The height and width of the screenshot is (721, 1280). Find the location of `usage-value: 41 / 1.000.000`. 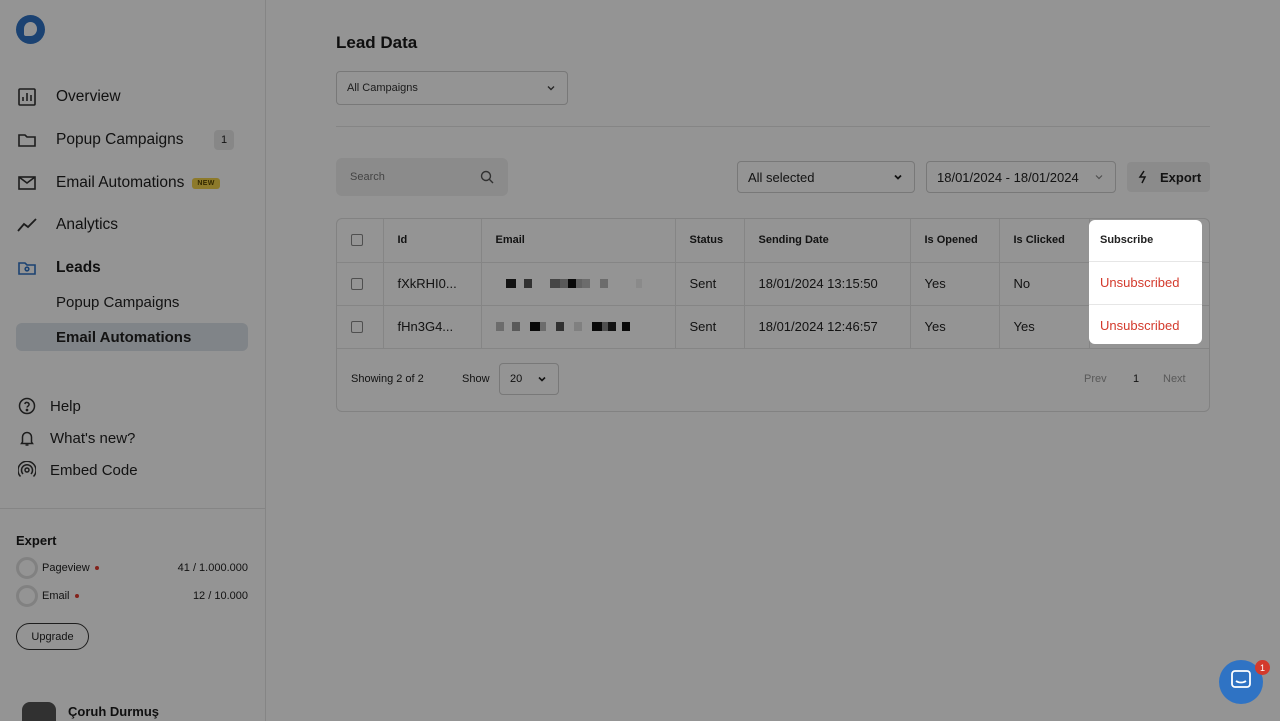

usage-value: 41 / 1.000.000 is located at coordinates (212, 568).